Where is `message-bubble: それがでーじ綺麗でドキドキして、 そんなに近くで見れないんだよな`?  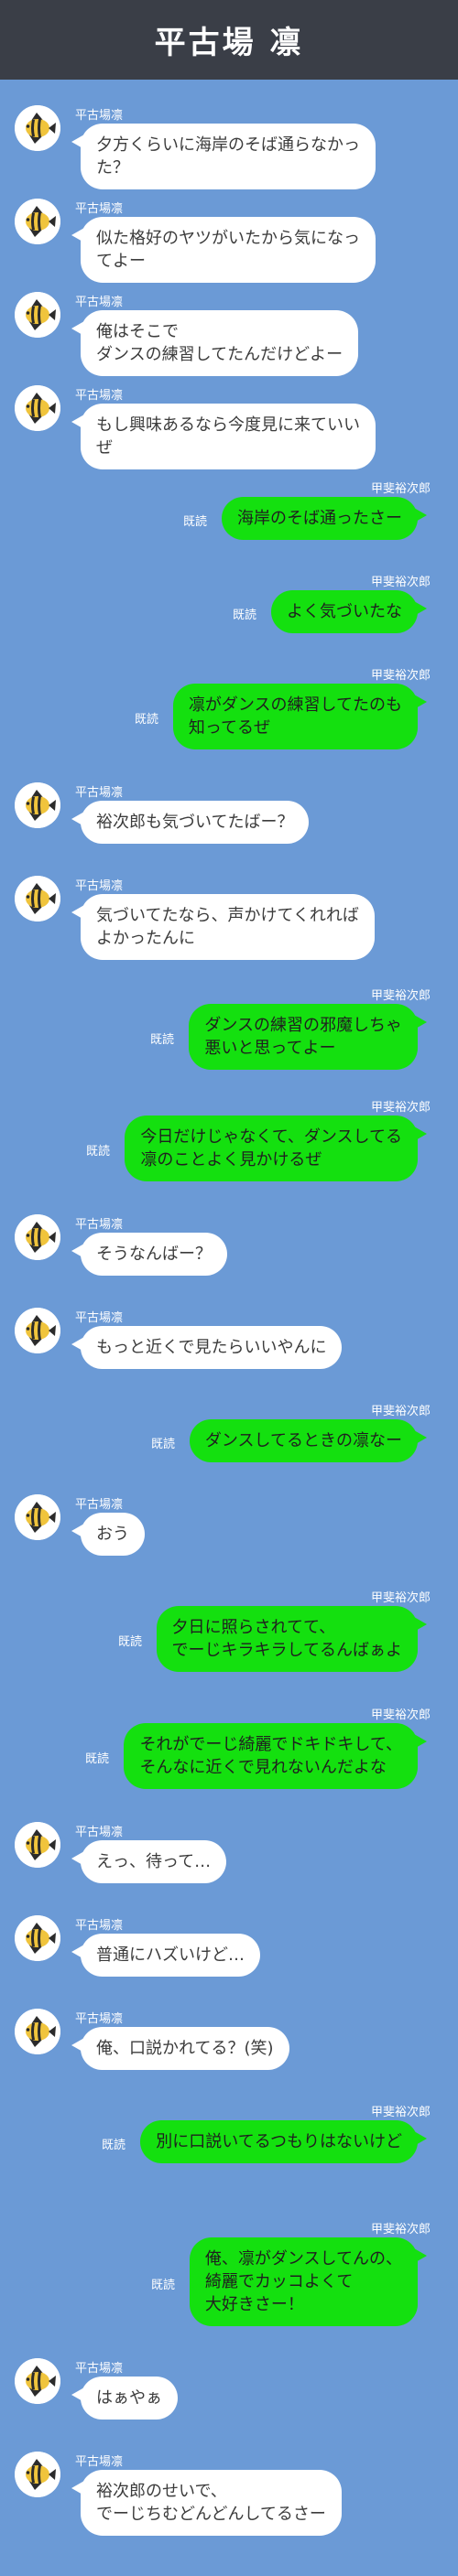 message-bubble: それがでーじ綺麗でドキドキして、 そんなに近くで見れないんだよな is located at coordinates (276, 1756).